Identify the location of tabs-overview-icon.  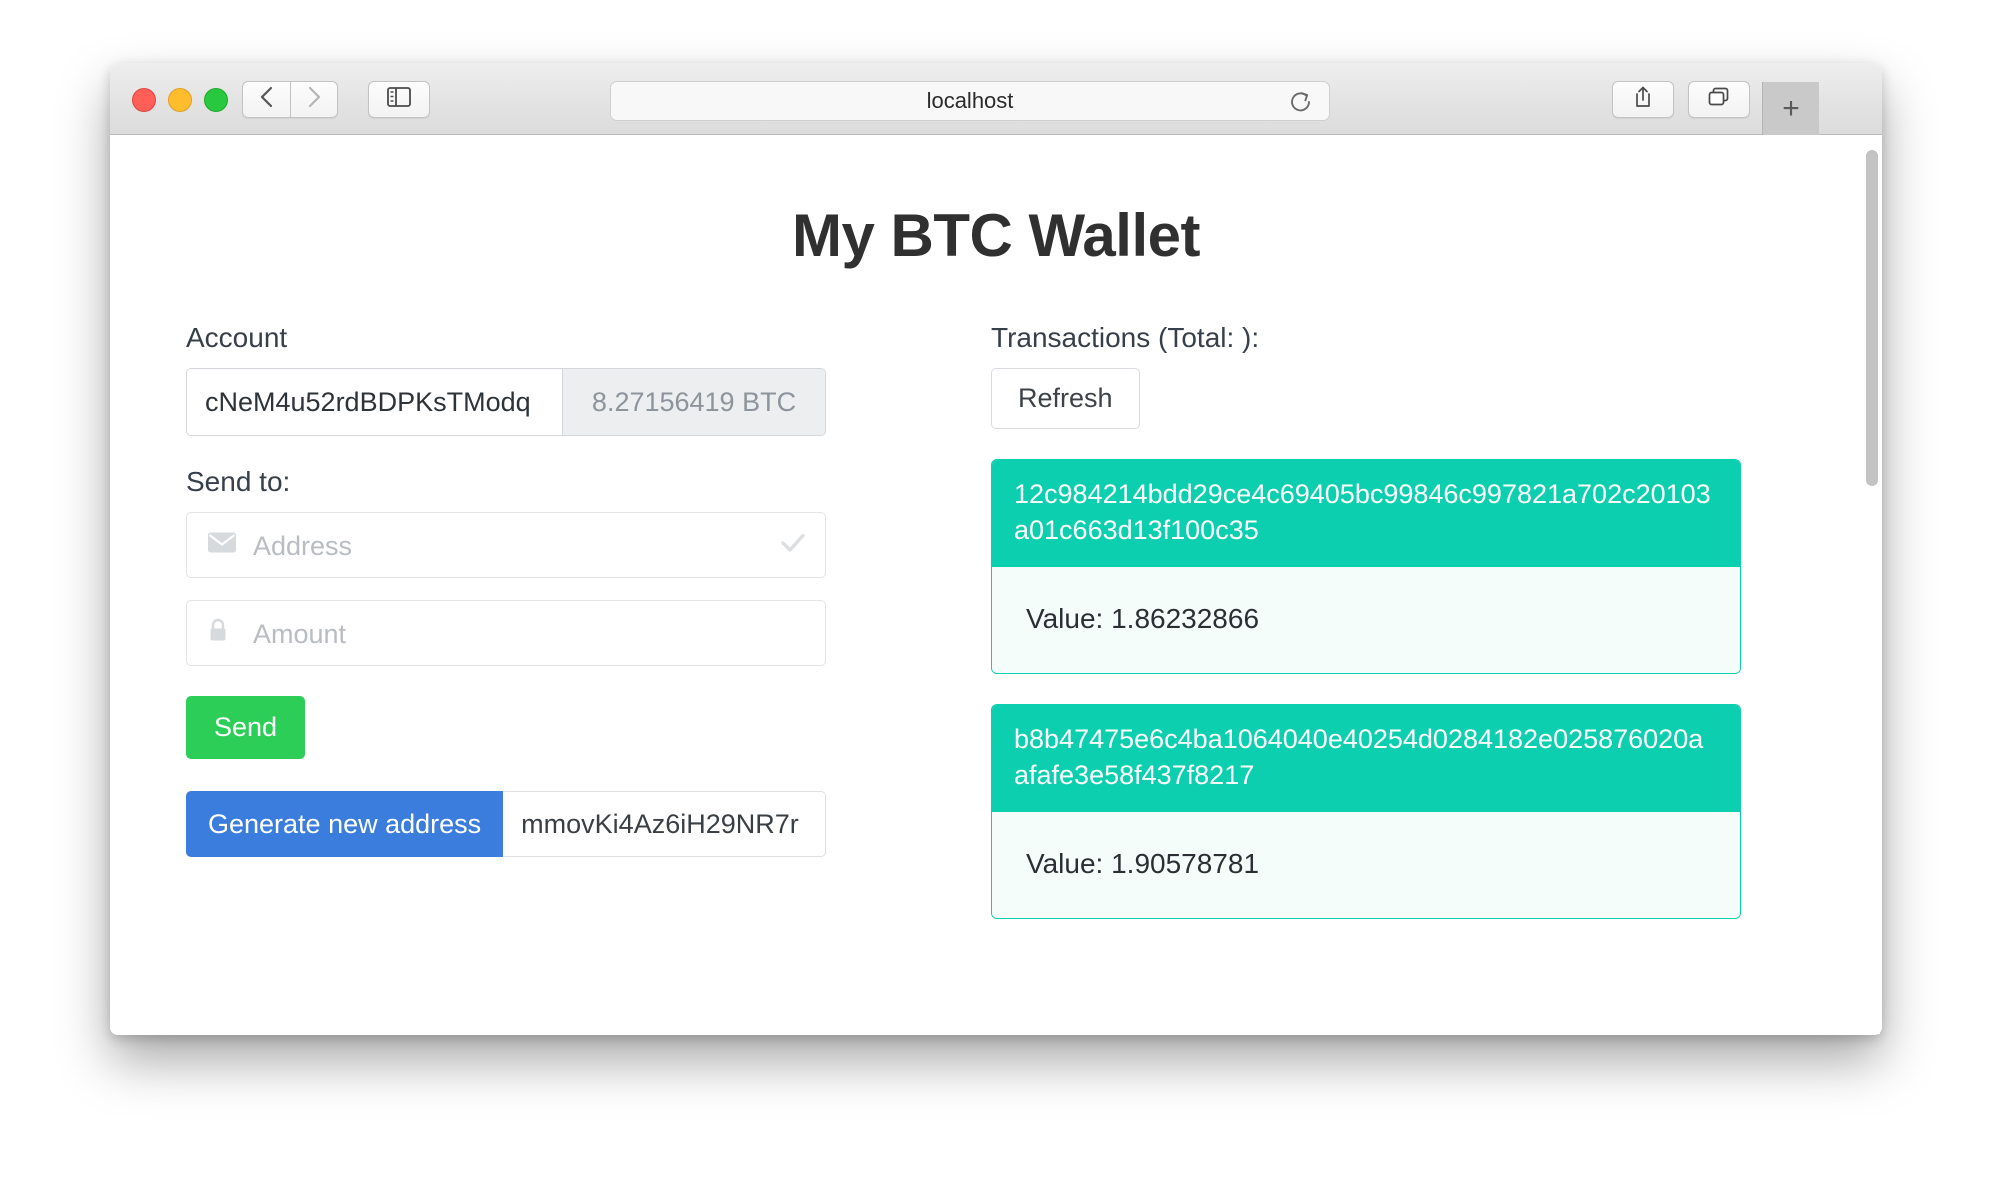
(1719, 99).